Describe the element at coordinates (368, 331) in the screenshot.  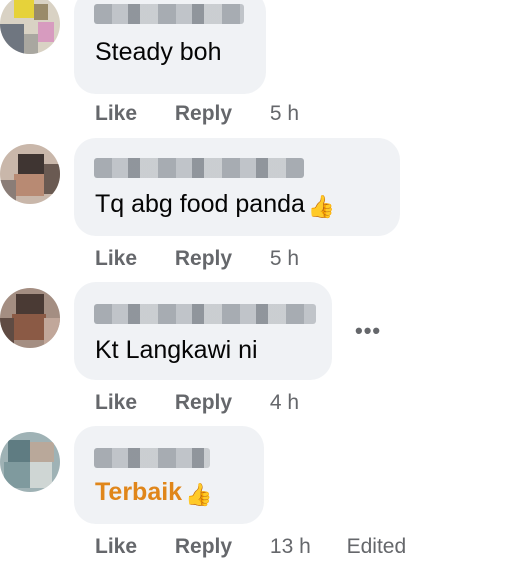
I see `more-options-icon: •••` at that location.